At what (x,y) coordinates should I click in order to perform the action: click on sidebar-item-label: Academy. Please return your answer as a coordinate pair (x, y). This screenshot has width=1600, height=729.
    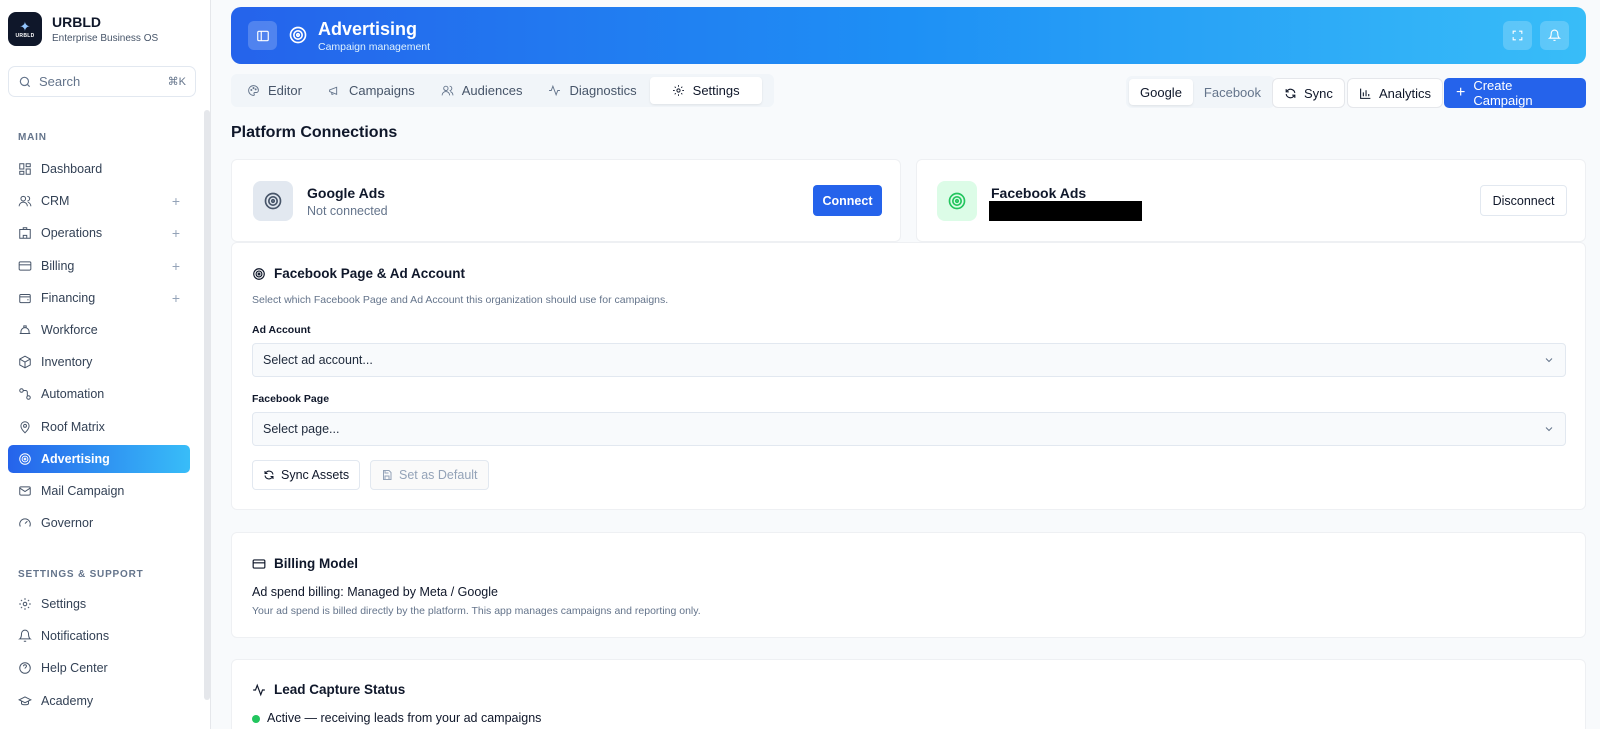
    Looking at the image, I should click on (67, 700).